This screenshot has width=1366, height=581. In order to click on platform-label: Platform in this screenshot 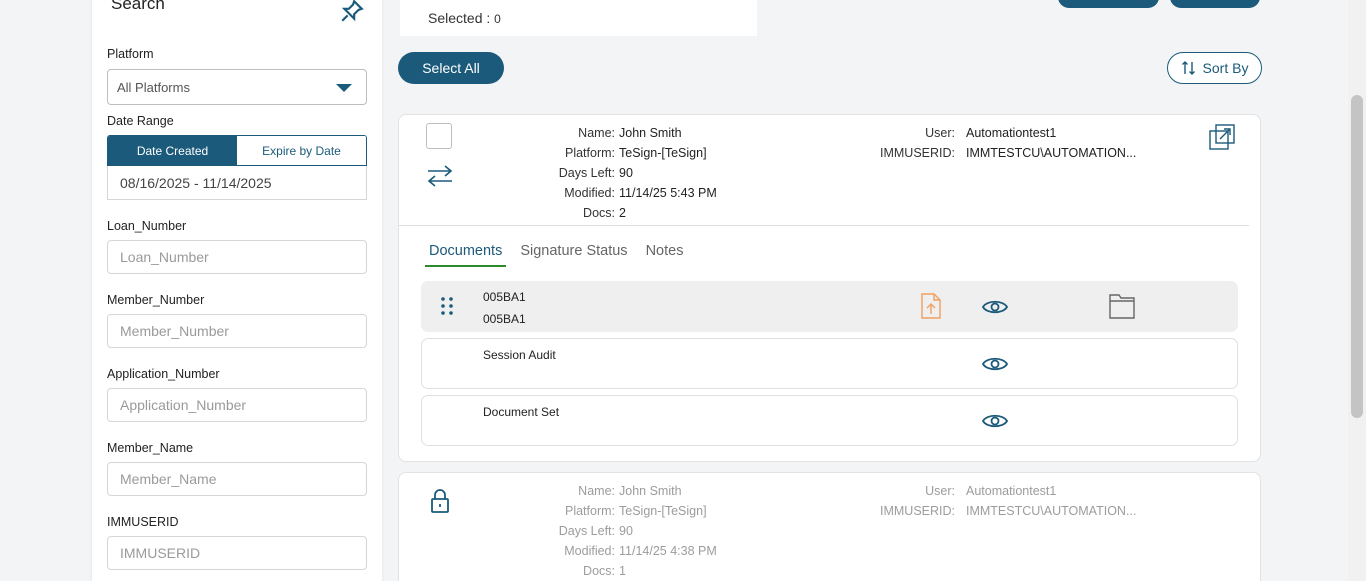, I will do `click(130, 54)`.